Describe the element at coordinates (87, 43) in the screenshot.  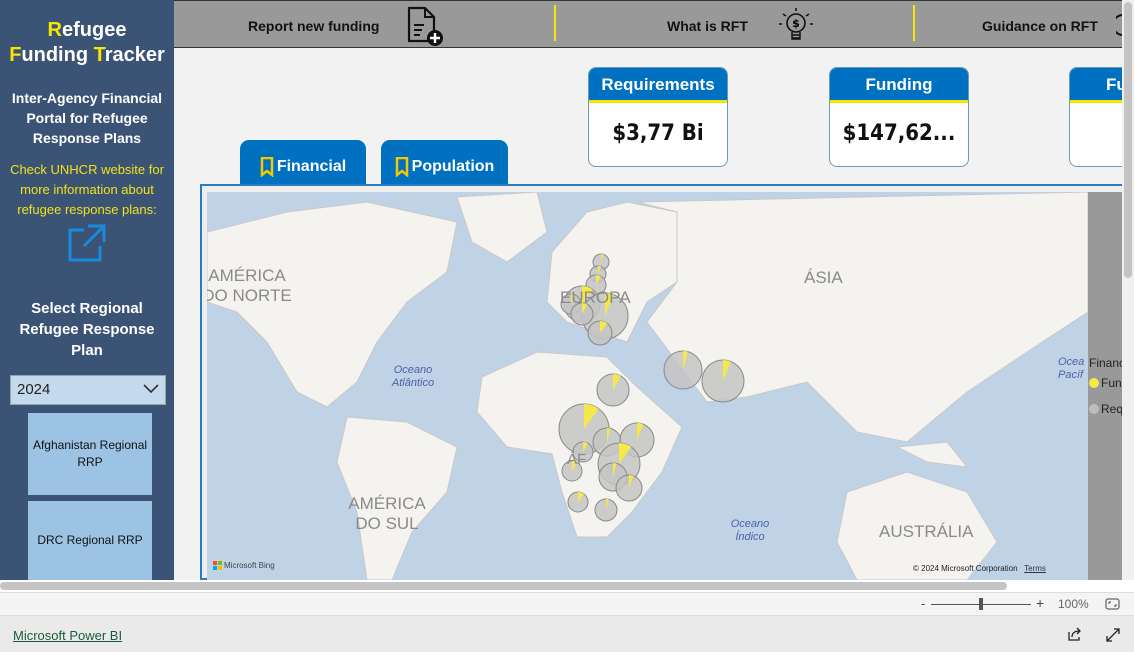
I see `app-title: Refugee Funding Tracker` at that location.